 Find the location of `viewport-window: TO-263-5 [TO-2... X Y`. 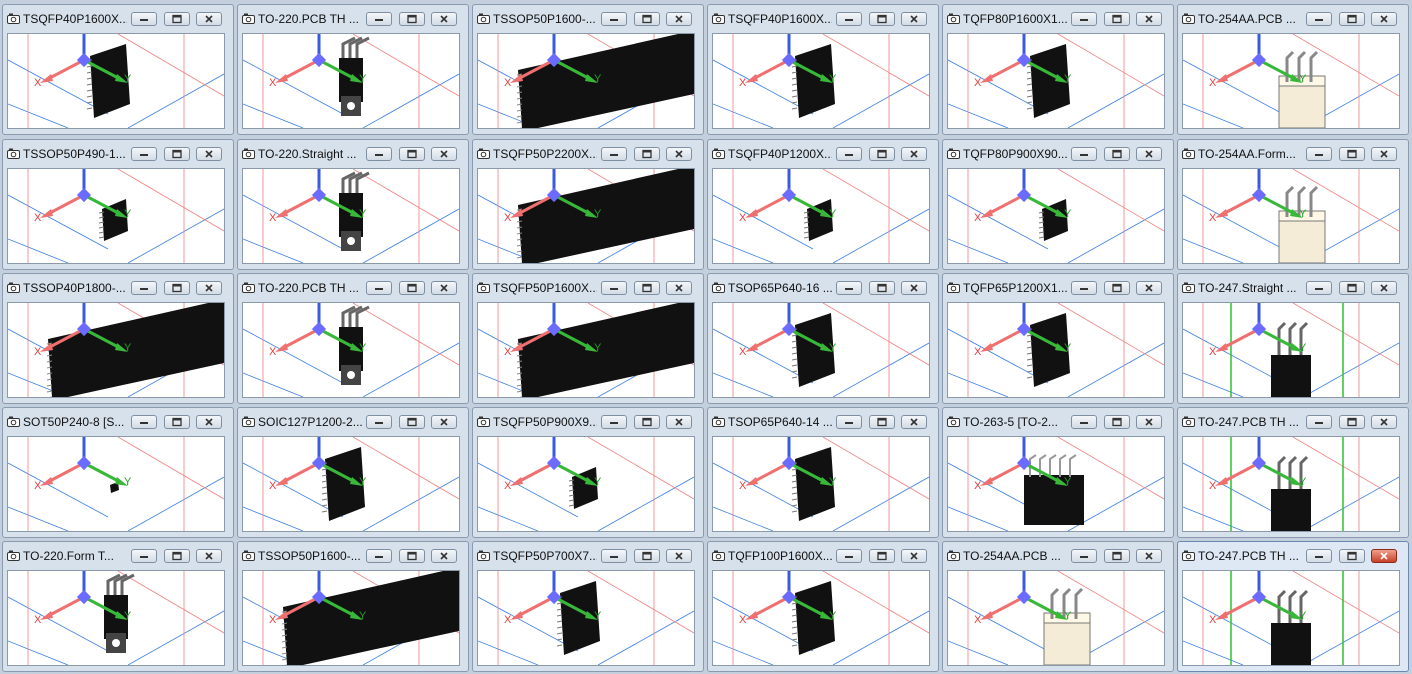

viewport-window: TO-263-5 [TO-2... X Y is located at coordinates (1058, 472).